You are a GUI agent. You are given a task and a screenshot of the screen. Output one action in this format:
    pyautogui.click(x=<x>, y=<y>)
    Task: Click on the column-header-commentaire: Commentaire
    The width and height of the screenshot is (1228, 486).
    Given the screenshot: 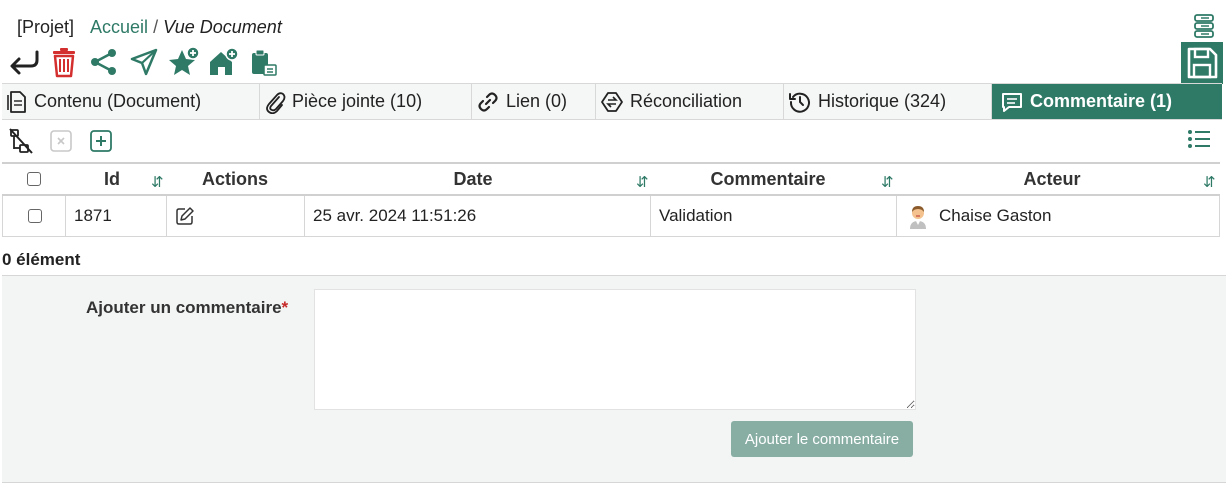 What is the action you would take?
    pyautogui.click(x=768, y=179)
    